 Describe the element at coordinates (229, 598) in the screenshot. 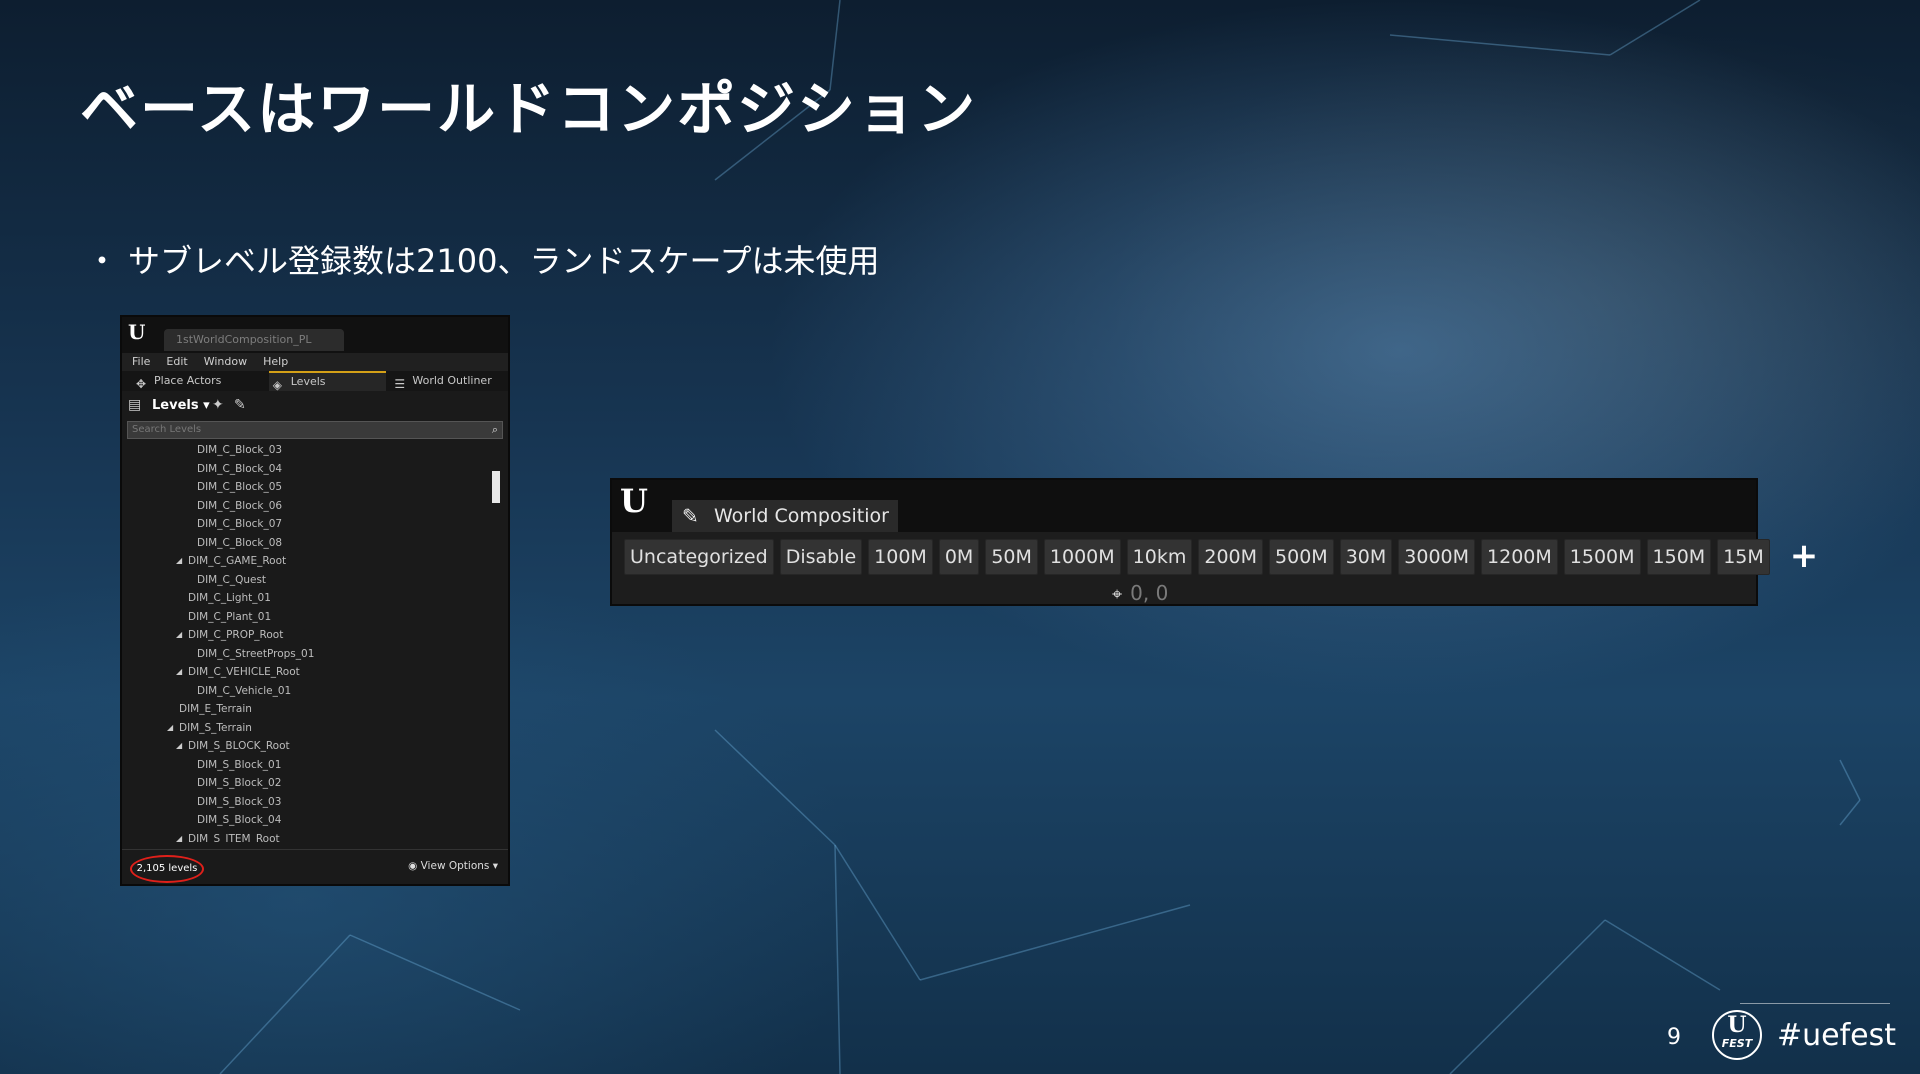

I see `level-row-label: DIM_C_Light_01` at that location.